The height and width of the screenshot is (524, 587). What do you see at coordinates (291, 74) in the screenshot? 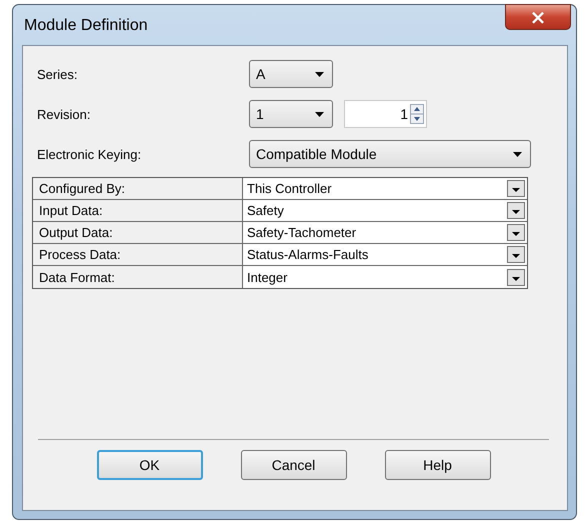
I see `dropdown: A` at bounding box center [291, 74].